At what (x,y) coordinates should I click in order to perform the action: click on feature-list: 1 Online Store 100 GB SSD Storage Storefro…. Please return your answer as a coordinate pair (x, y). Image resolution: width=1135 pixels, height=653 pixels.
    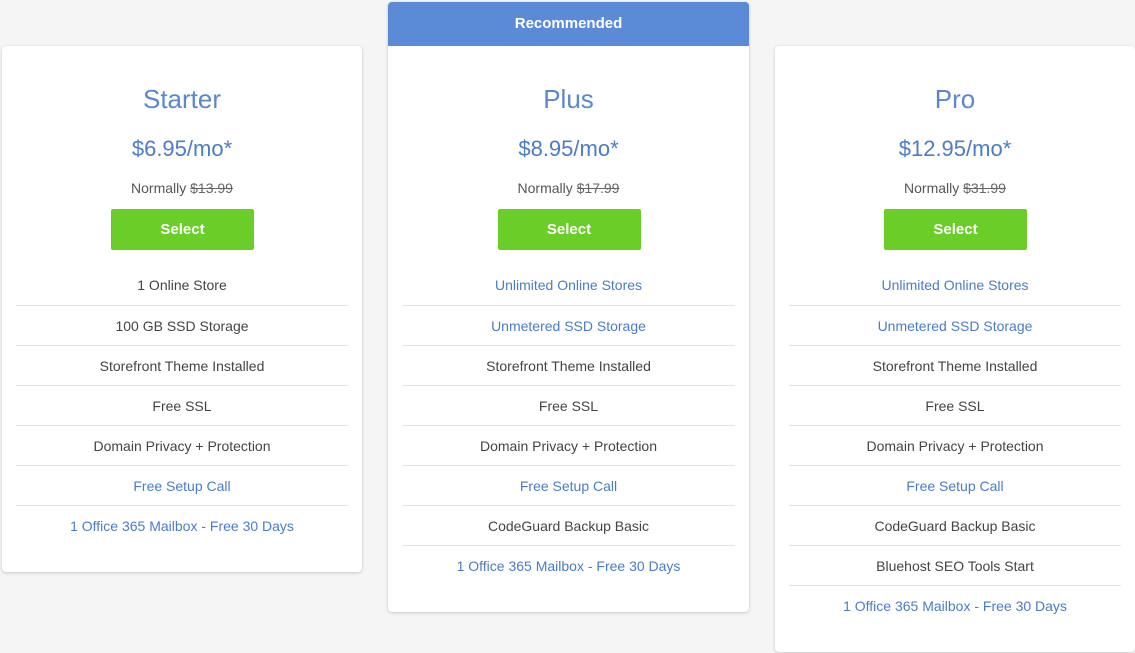
    Looking at the image, I should click on (182, 405).